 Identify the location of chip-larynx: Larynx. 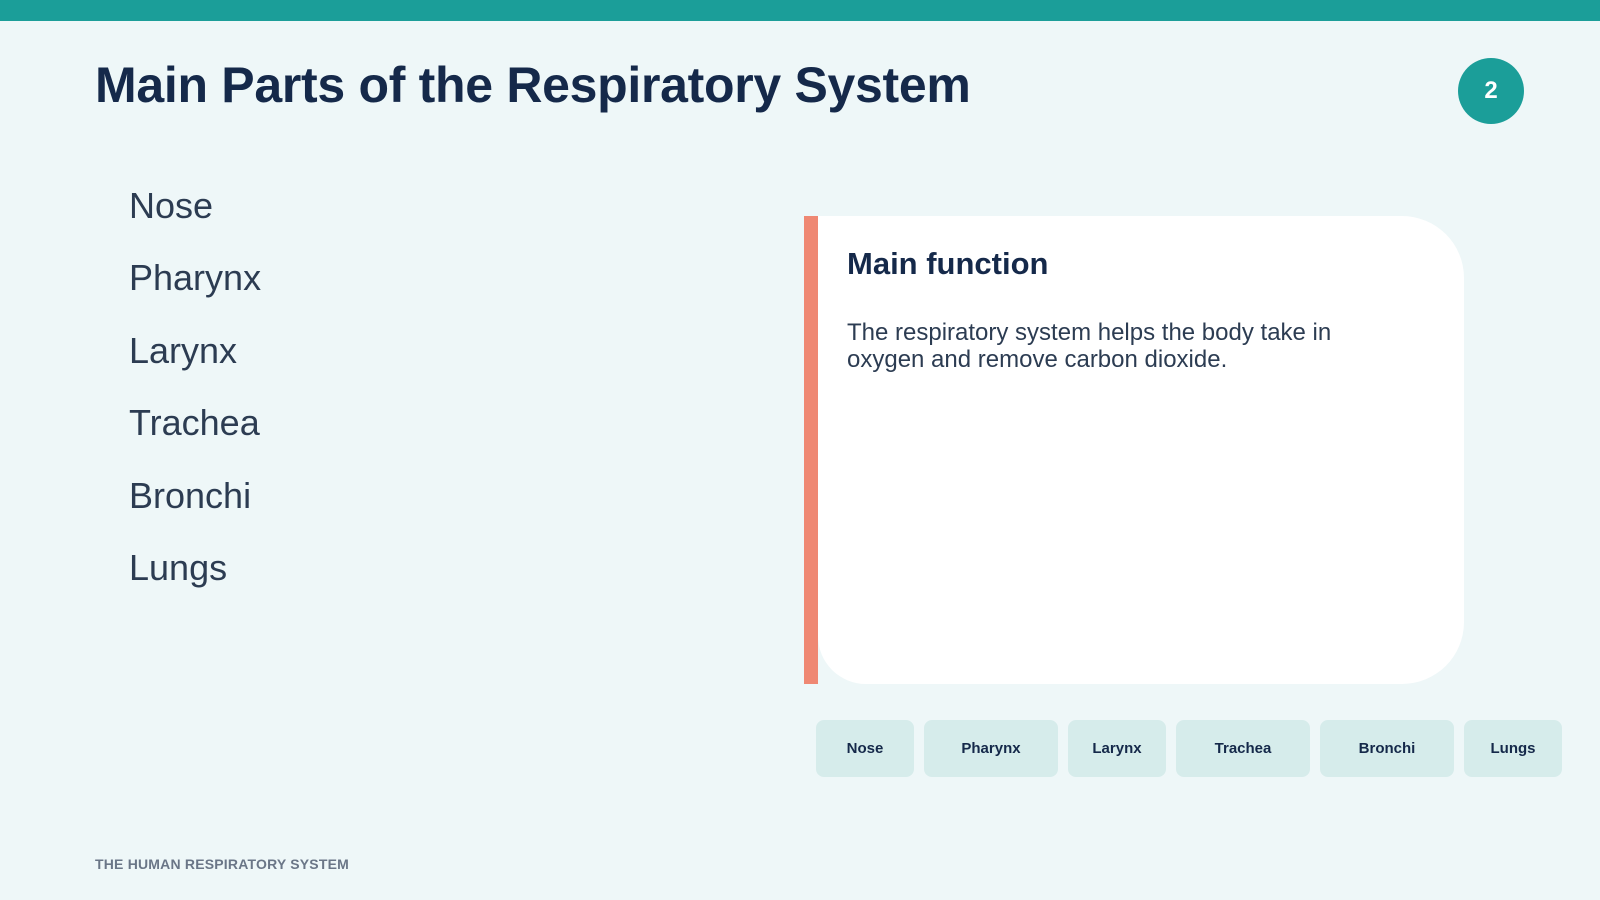
(1117, 748).